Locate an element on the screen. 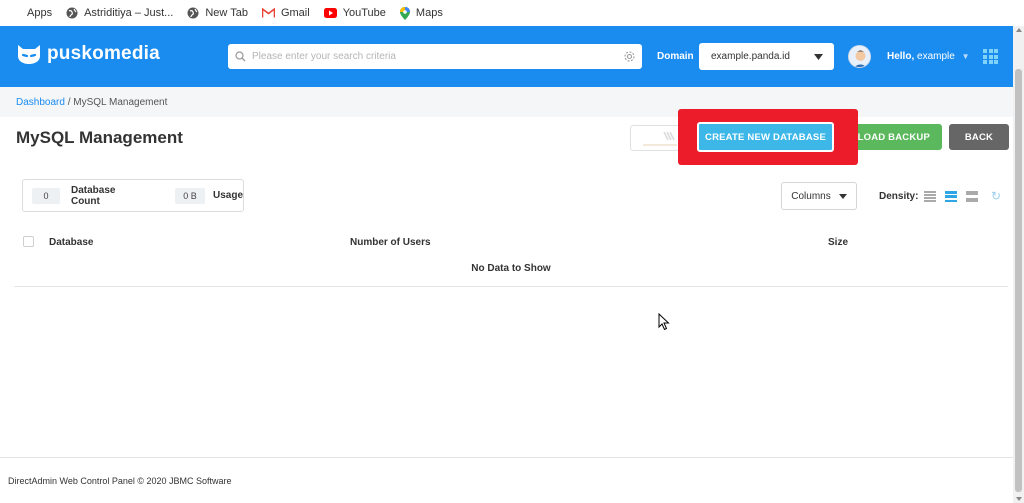 This screenshot has width=1024, height=503. table-header: Database Number of Users Size is located at coordinates (511, 242).